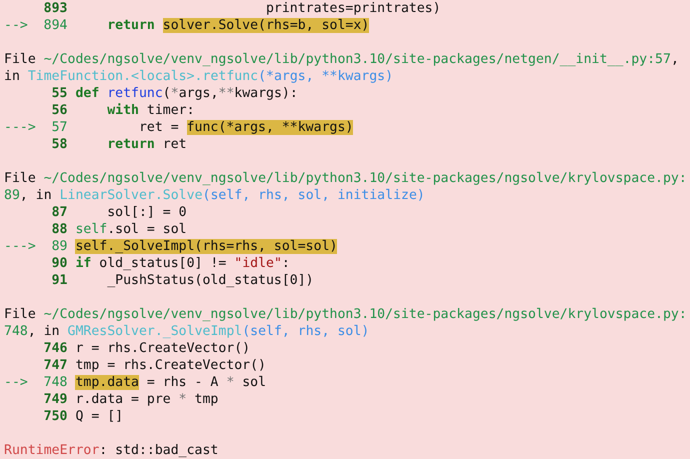 This screenshot has height=459, width=690. I want to click on line-number: 56, so click(59, 110).